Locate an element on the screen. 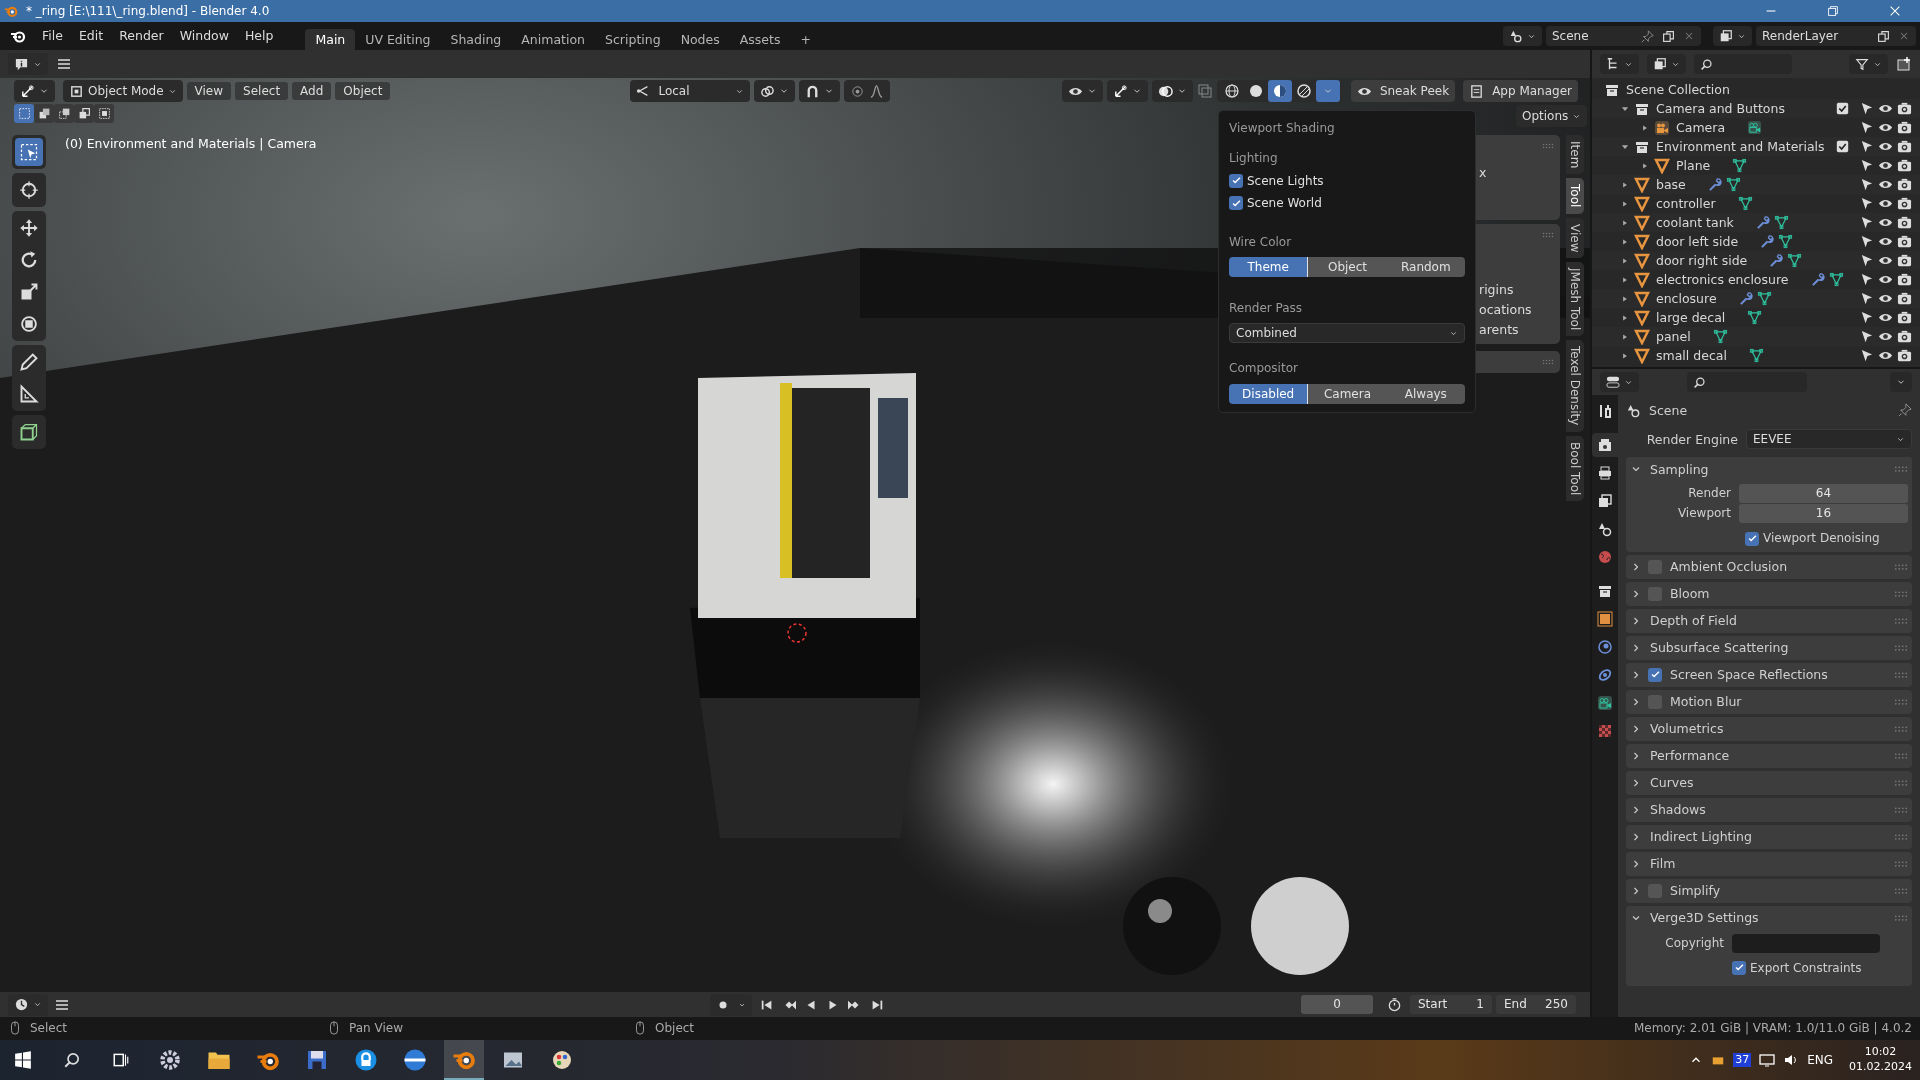 The image size is (1920, 1080). panel-title: Verge3D Settings is located at coordinates (1705, 918).